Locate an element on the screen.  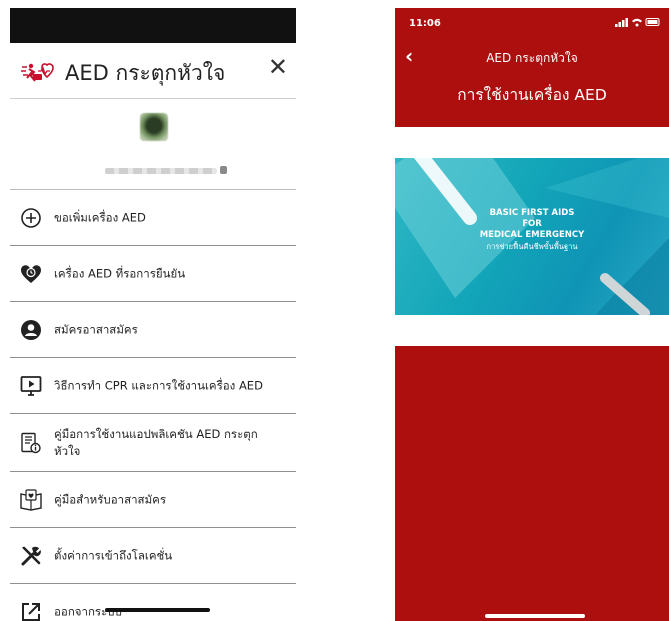
page-header: การใช้งานเครื่อง AED is located at coordinates (532, 96).